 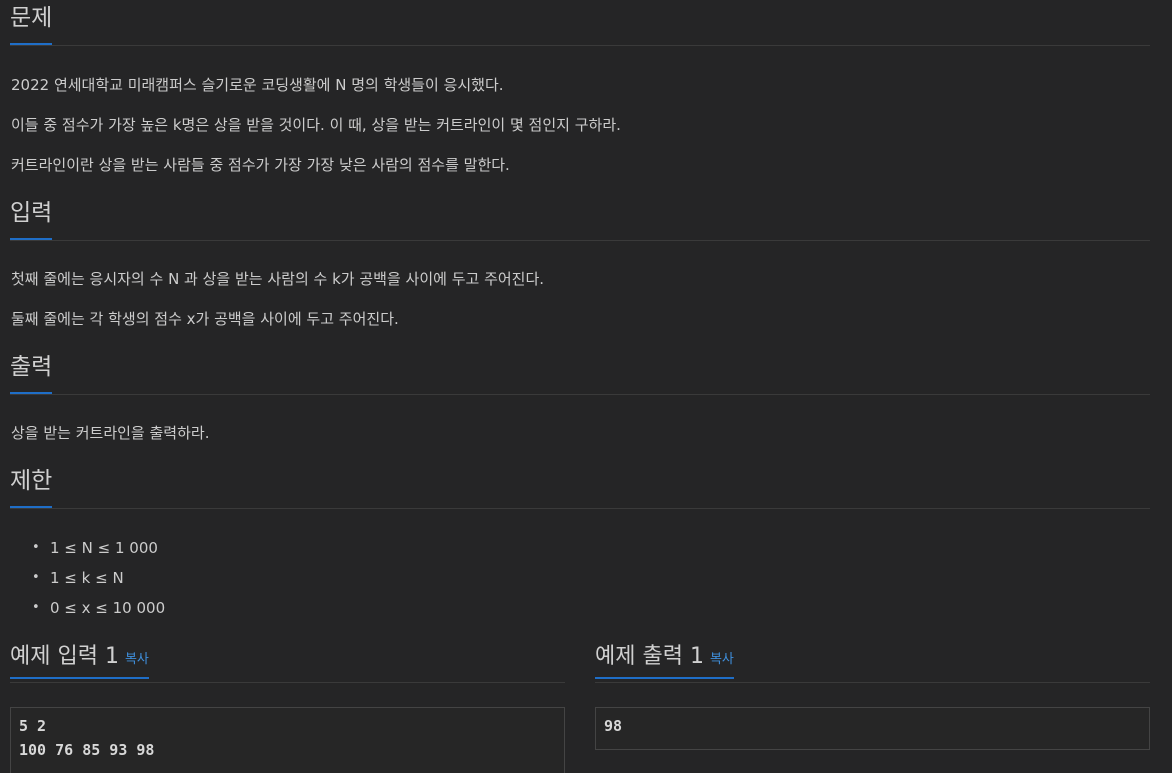 What do you see at coordinates (31, 22) in the screenshot?
I see `problem-heading: 문제` at bounding box center [31, 22].